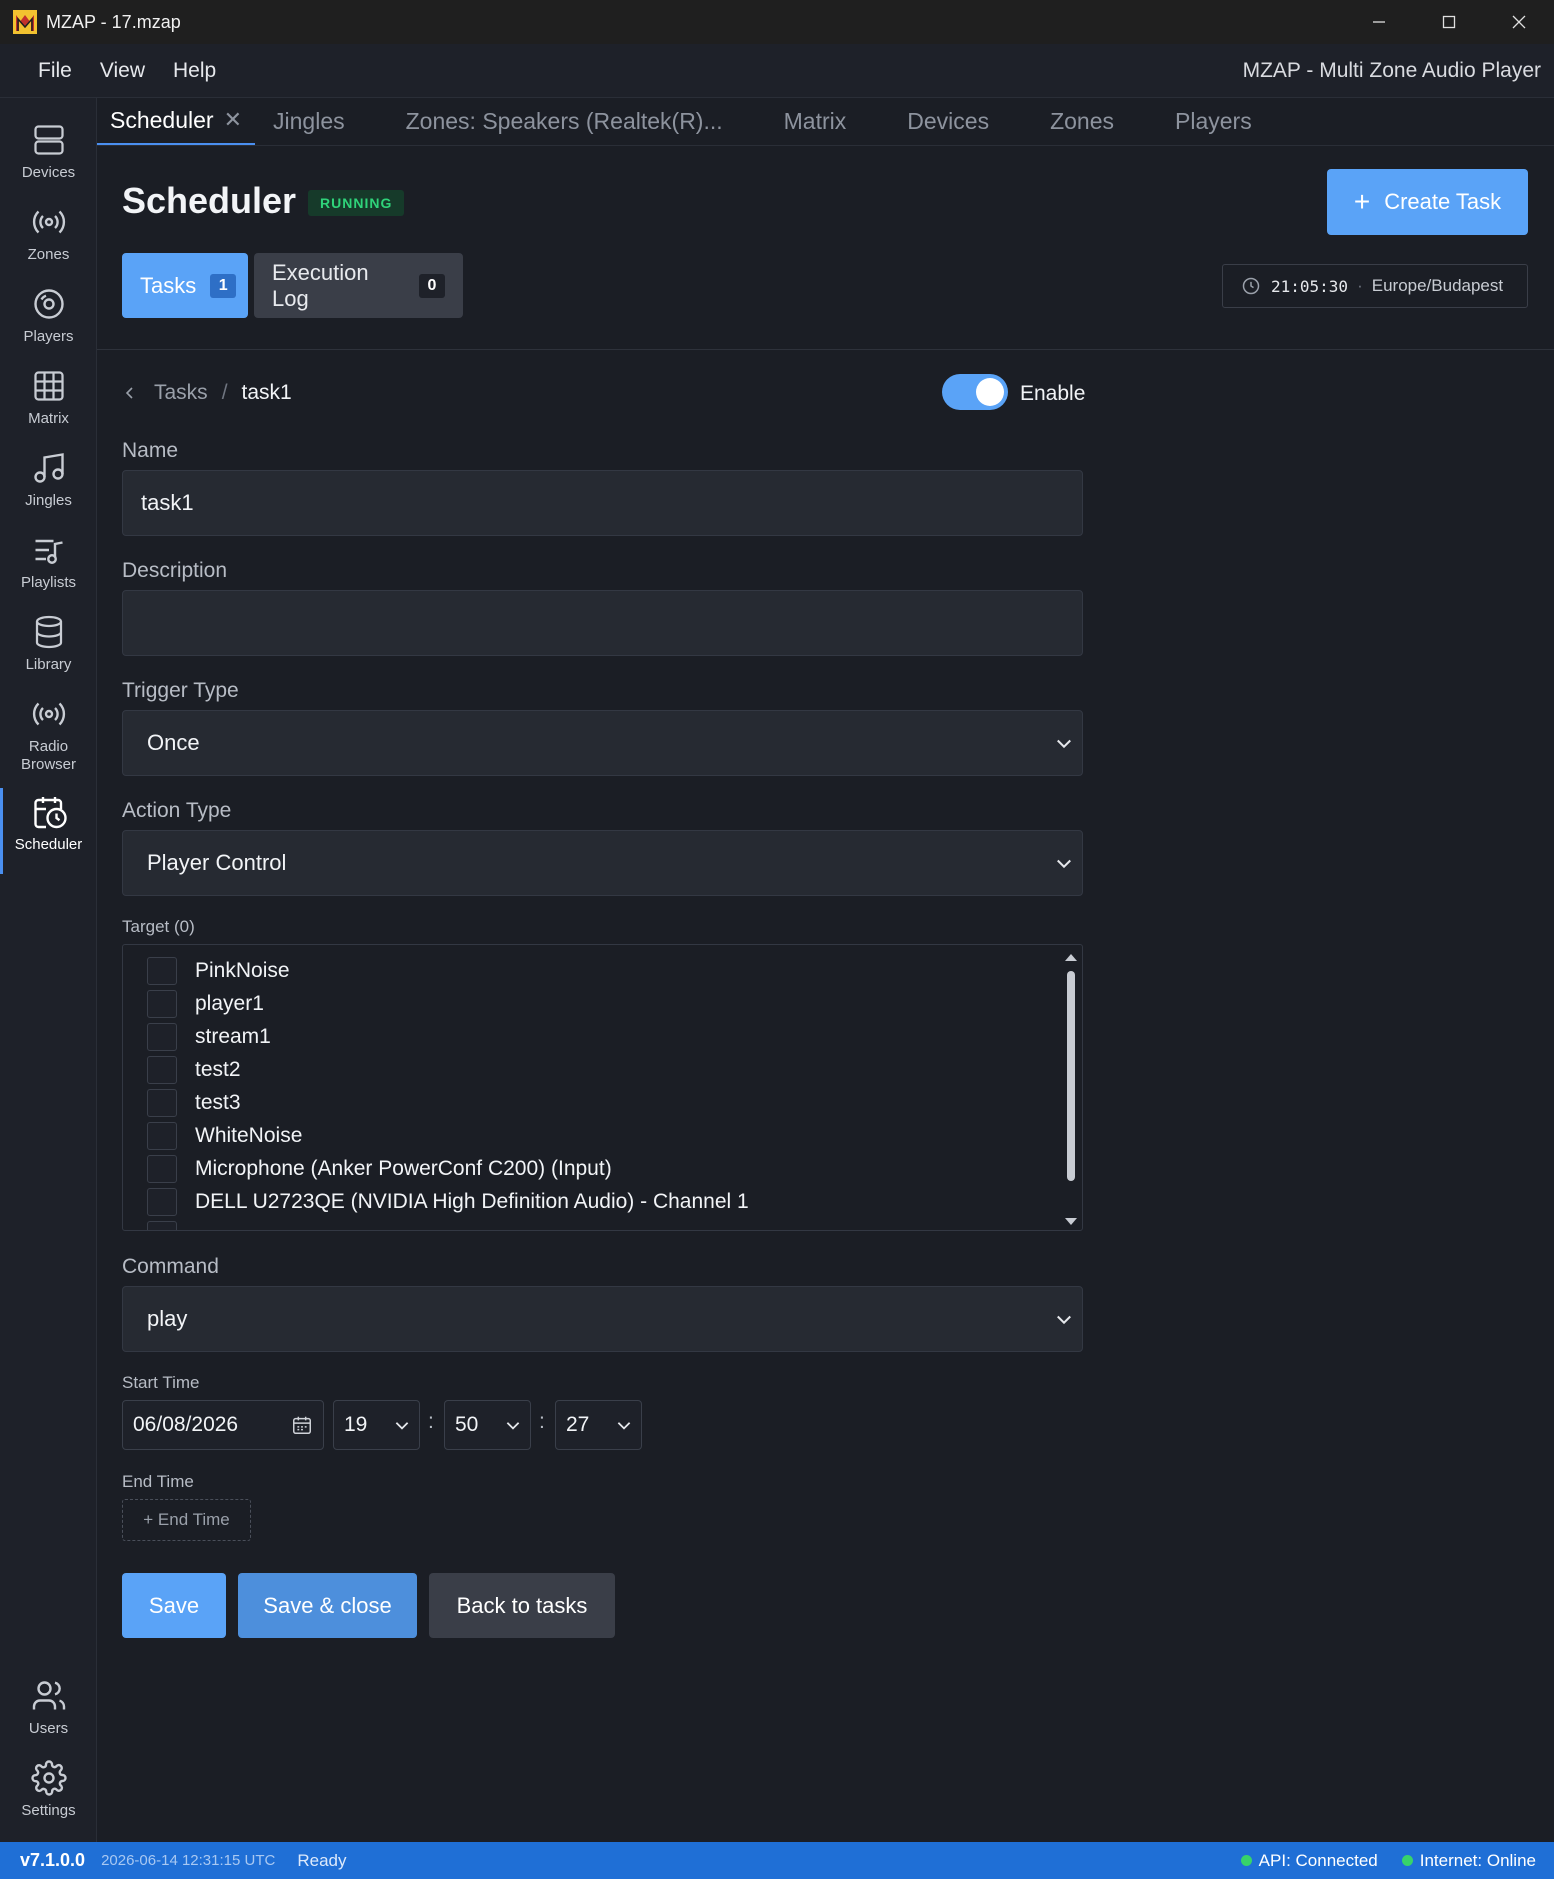 The height and width of the screenshot is (1879, 1554). Describe the element at coordinates (356, 1424) in the screenshot. I see `start-hour-value: 19` at that location.